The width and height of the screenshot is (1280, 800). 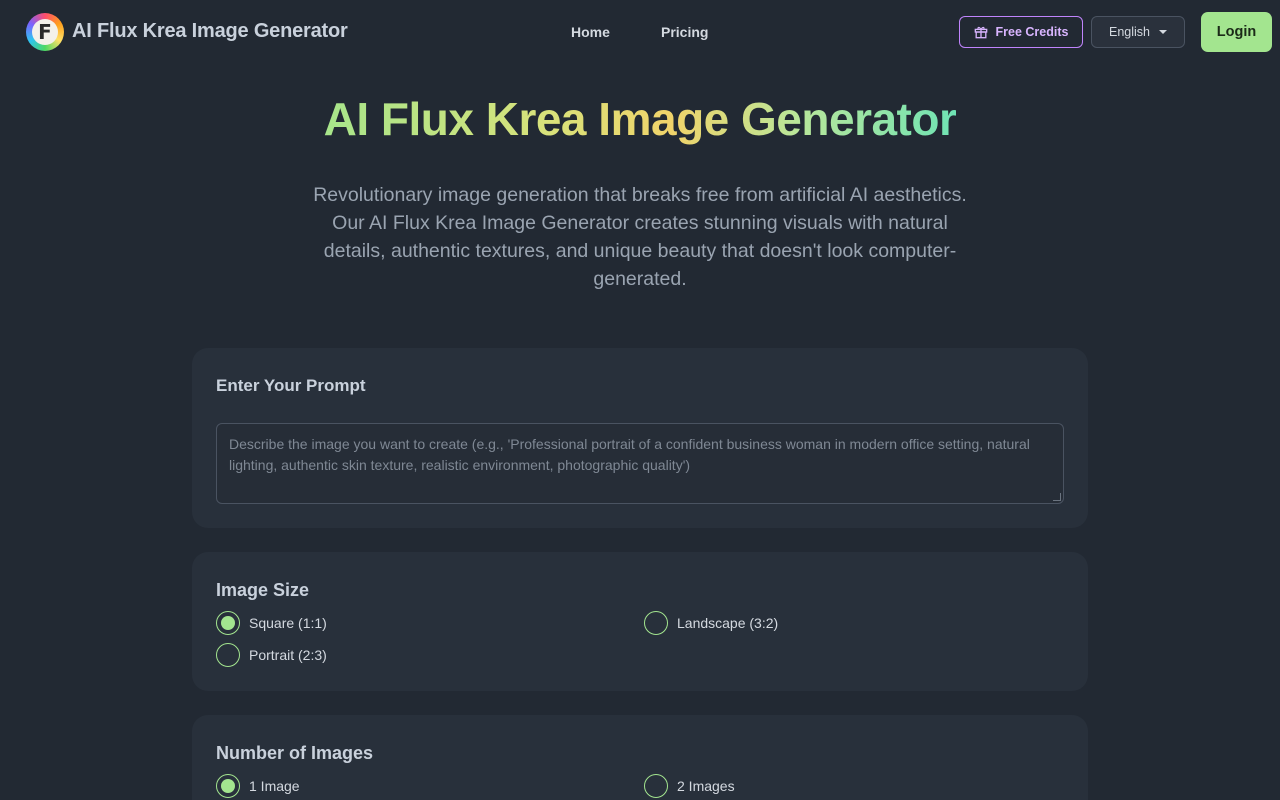 I want to click on image-count-card: Number of Images 1 Image 2 Images, so click(x=640, y=757).